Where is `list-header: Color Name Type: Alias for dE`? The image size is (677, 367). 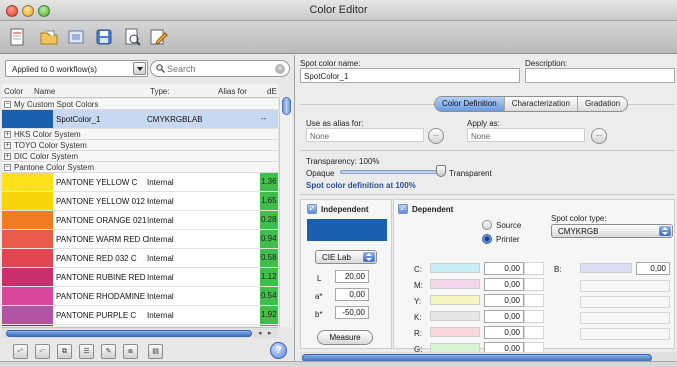 list-header: Color Name Type: Alias for dE is located at coordinates (140, 91).